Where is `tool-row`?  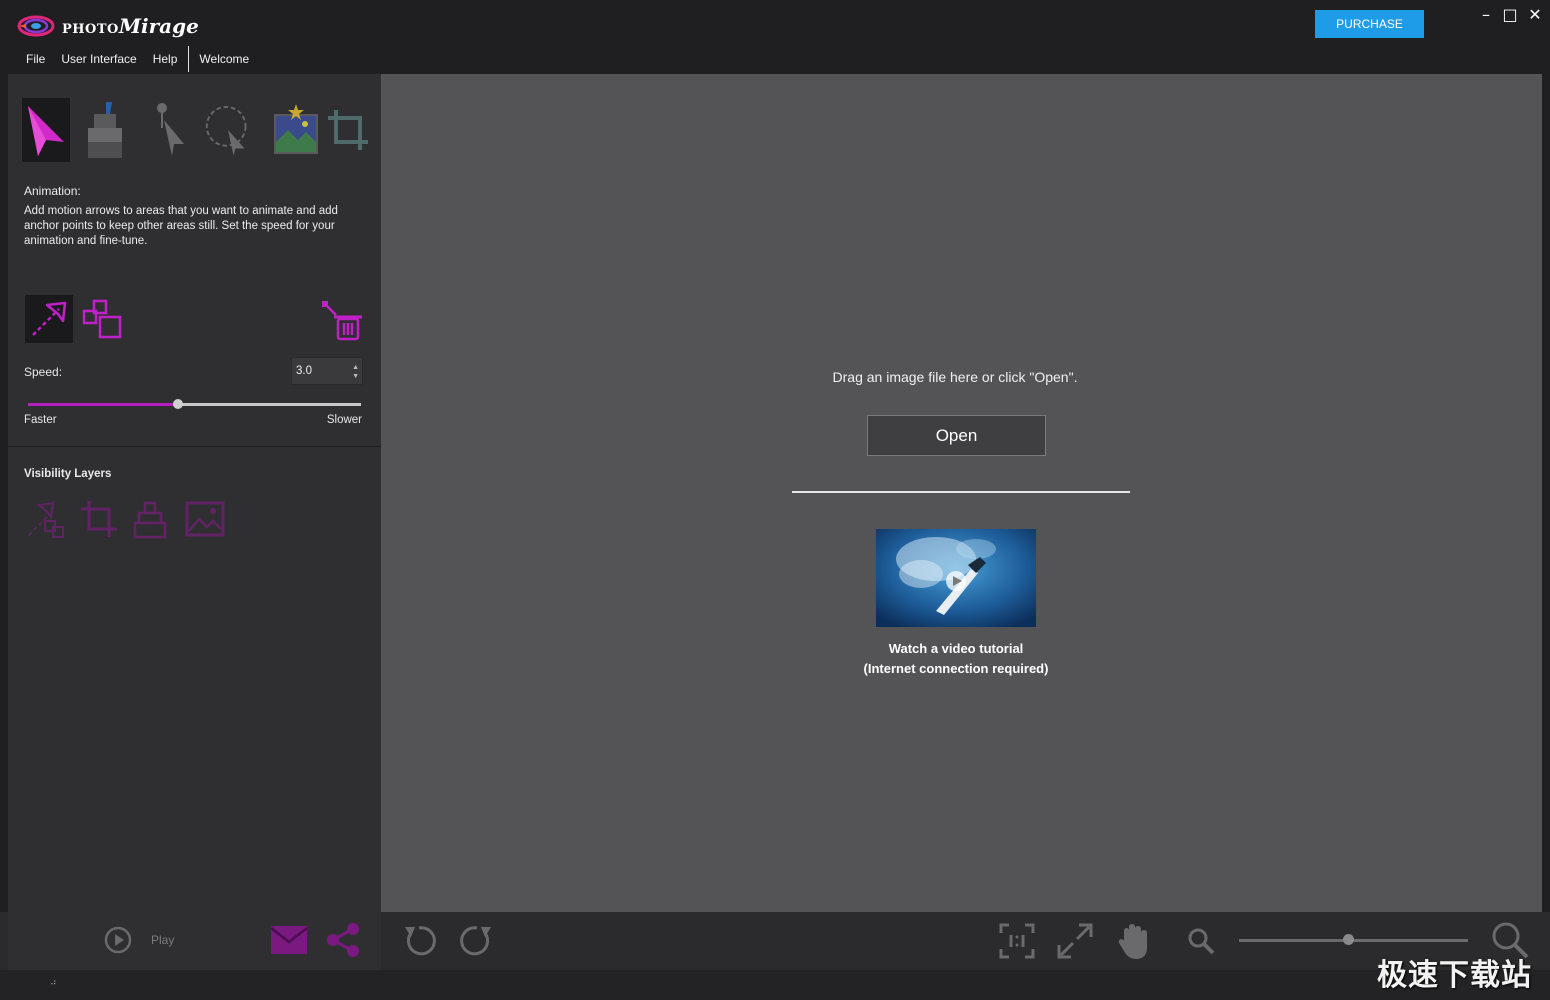 tool-row is located at coordinates (197, 130).